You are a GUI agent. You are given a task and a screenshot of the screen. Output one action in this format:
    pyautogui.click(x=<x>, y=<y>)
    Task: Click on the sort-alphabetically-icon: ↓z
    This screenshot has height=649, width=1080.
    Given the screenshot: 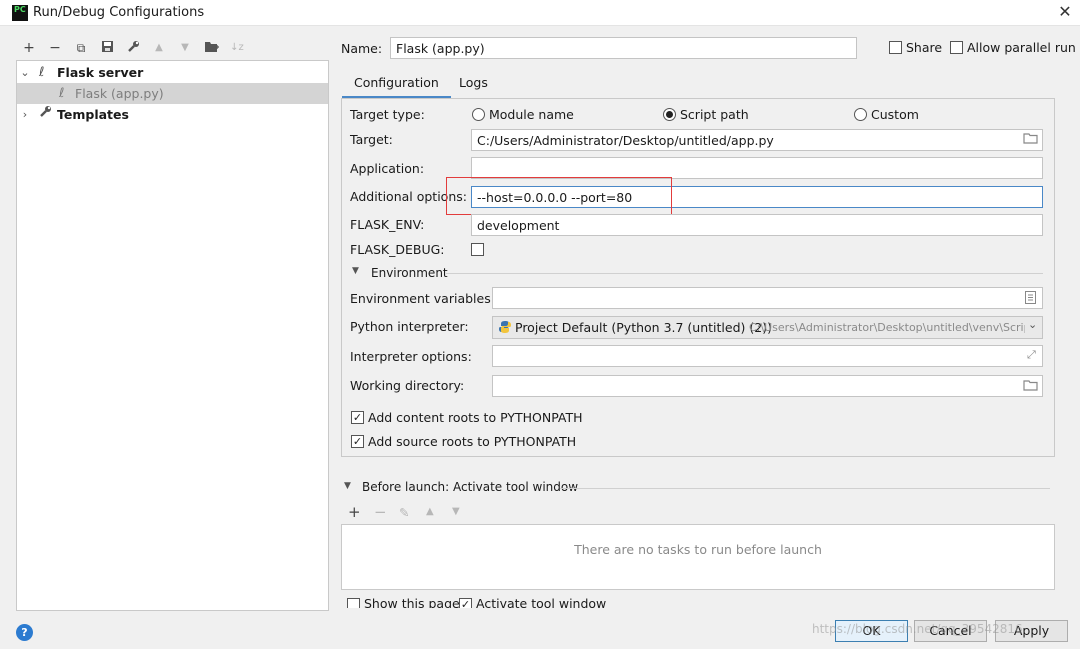 What is the action you would take?
    pyautogui.click(x=237, y=48)
    